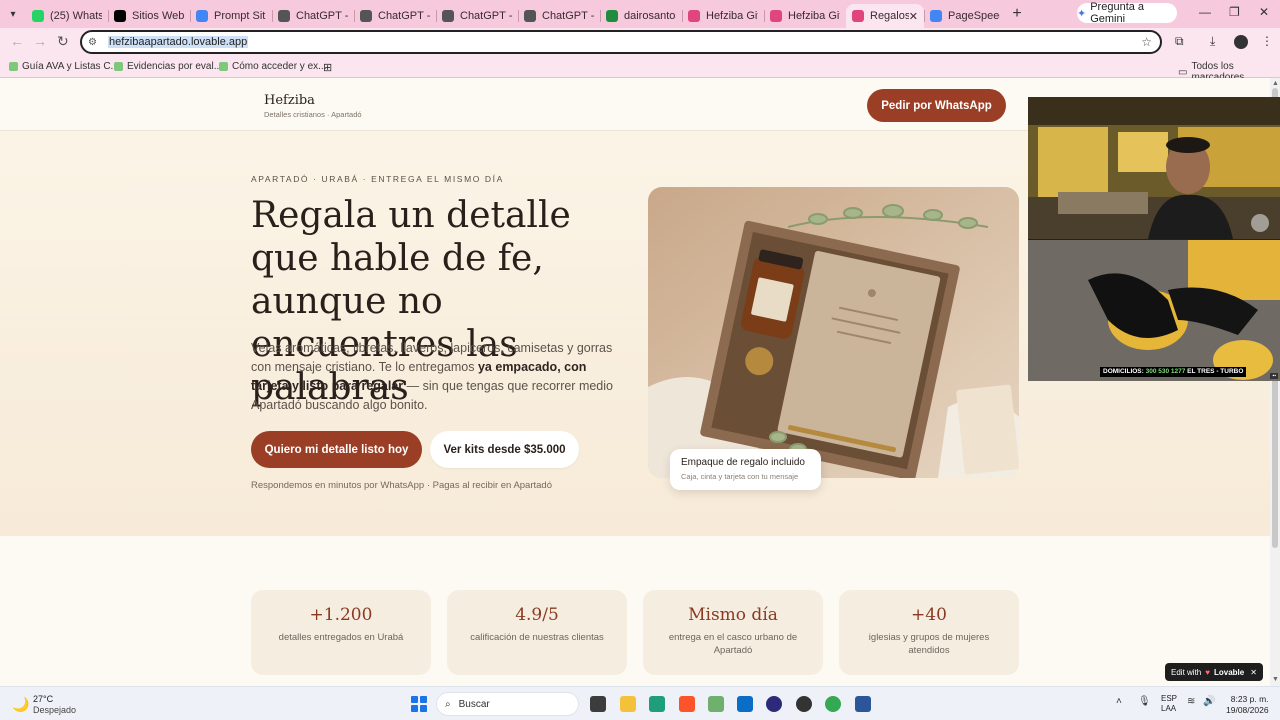 Image resolution: width=1280 pixels, height=720 pixels. I want to click on tab-list-chevron-icon: ▾, so click(13, 14).